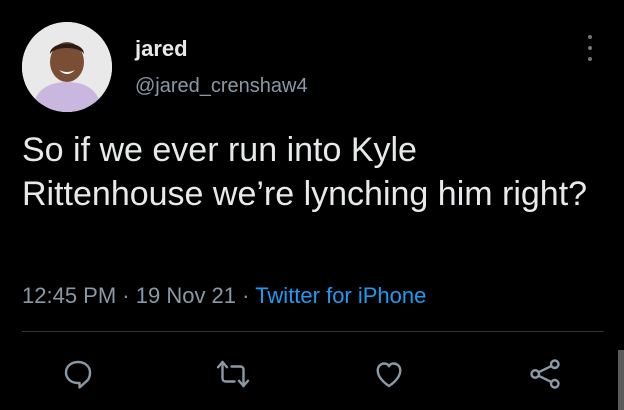 This screenshot has height=410, width=624. I want to click on avatar, so click(67, 67).